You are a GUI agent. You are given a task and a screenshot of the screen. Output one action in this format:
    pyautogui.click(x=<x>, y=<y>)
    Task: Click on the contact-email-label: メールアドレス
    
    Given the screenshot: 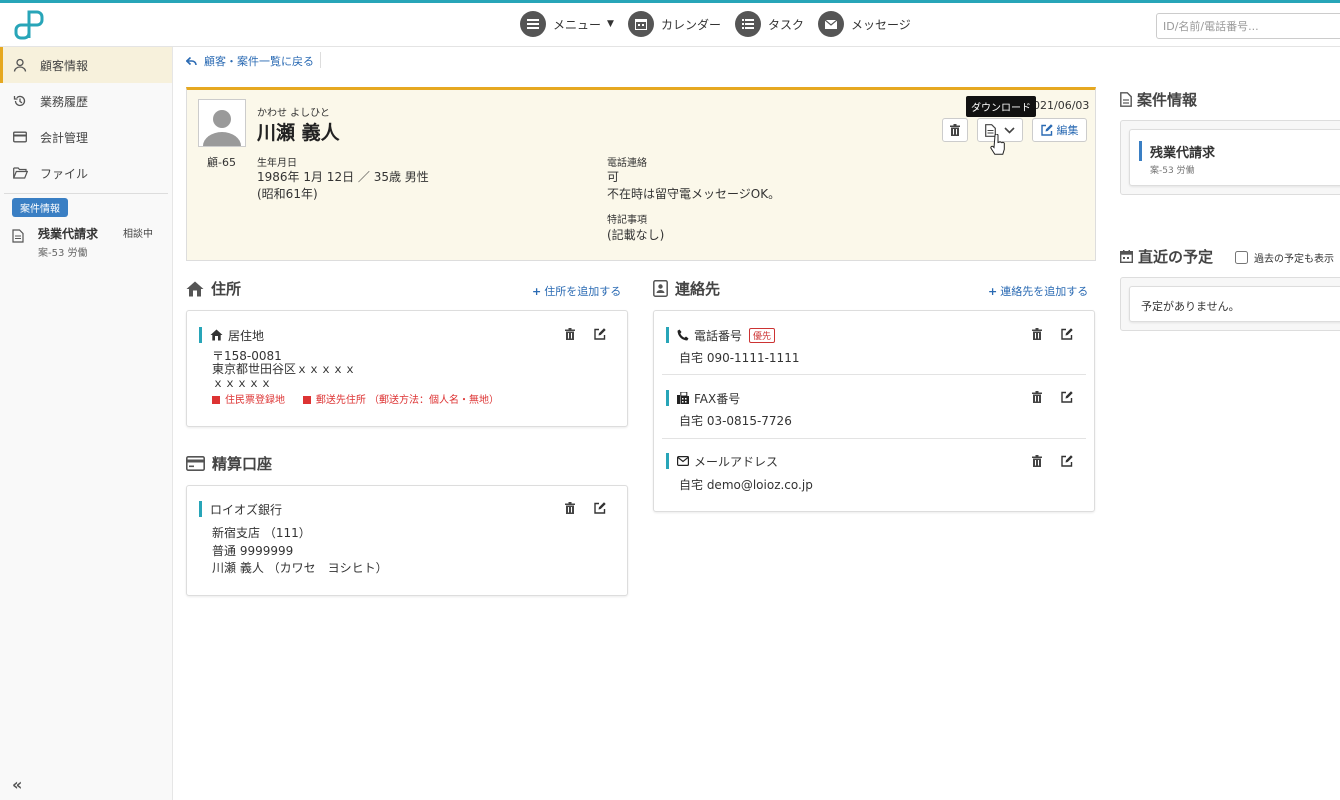 What is the action you would take?
    pyautogui.click(x=736, y=461)
    